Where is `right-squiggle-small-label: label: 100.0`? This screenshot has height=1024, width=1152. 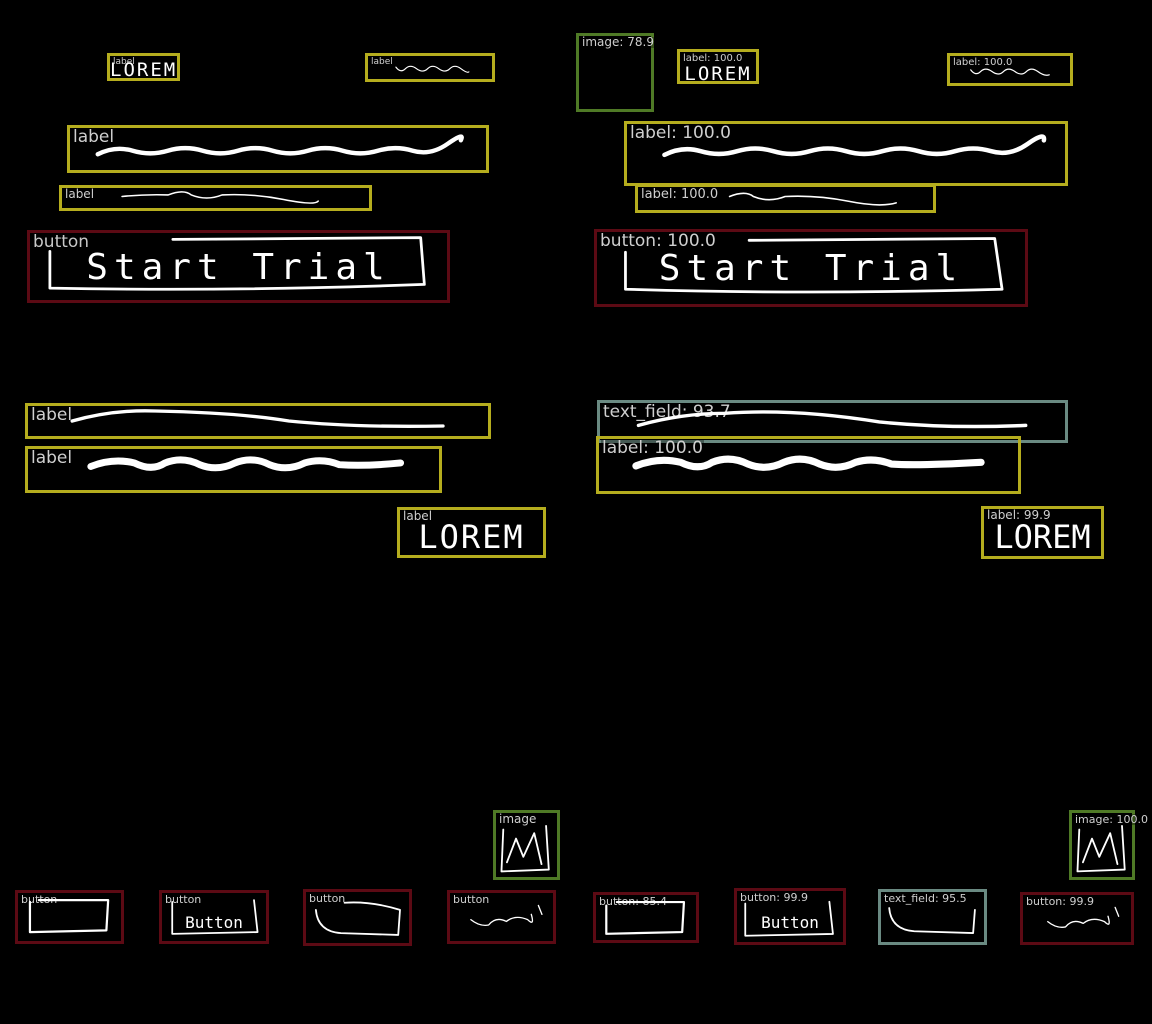 right-squiggle-small-label: label: 100.0 is located at coordinates (1010, 69).